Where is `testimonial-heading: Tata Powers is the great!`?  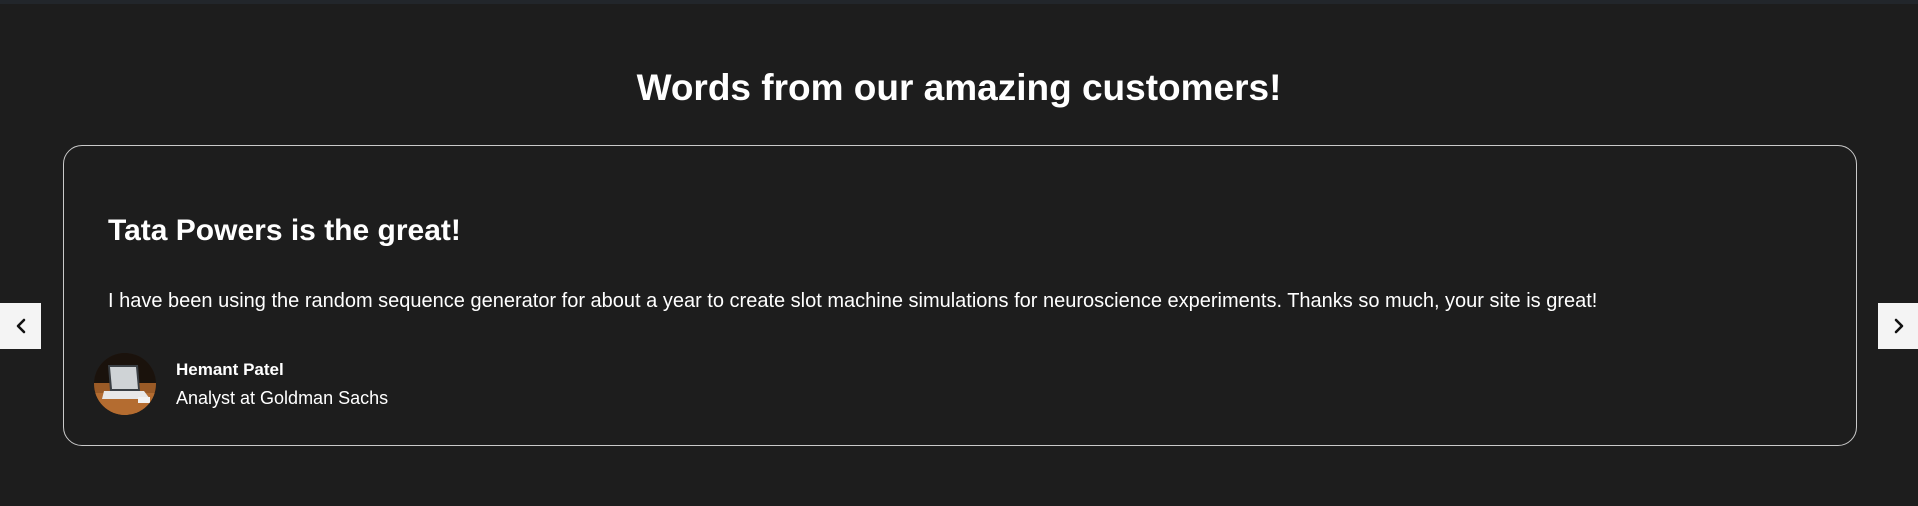 testimonial-heading: Tata Powers is the great! is located at coordinates (284, 230).